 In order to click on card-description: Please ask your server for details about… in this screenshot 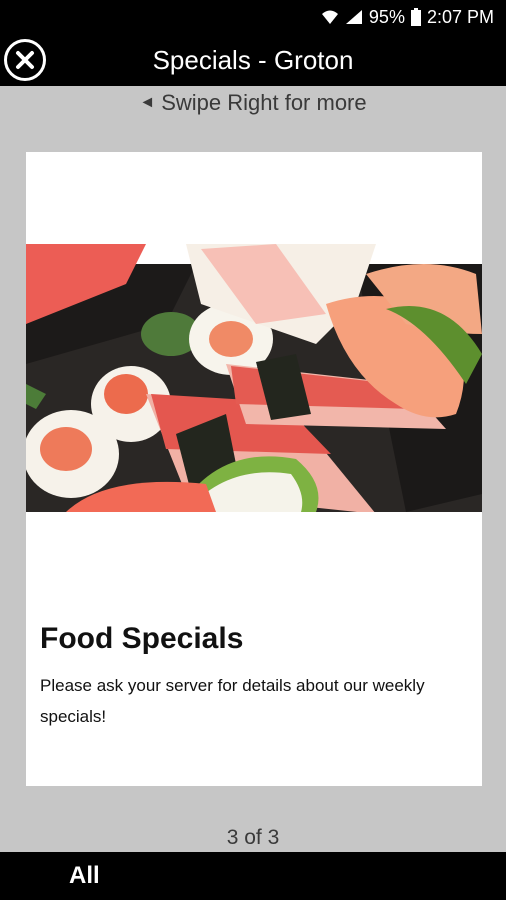, I will do `click(232, 701)`.